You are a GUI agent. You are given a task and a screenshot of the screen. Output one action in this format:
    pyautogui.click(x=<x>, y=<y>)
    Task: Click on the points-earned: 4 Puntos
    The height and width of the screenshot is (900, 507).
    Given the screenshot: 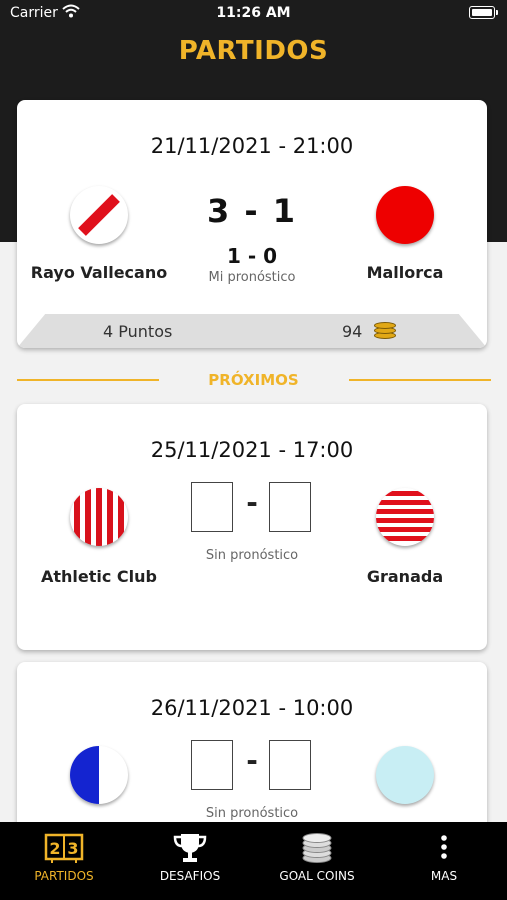 What is the action you would take?
    pyautogui.click(x=138, y=331)
    